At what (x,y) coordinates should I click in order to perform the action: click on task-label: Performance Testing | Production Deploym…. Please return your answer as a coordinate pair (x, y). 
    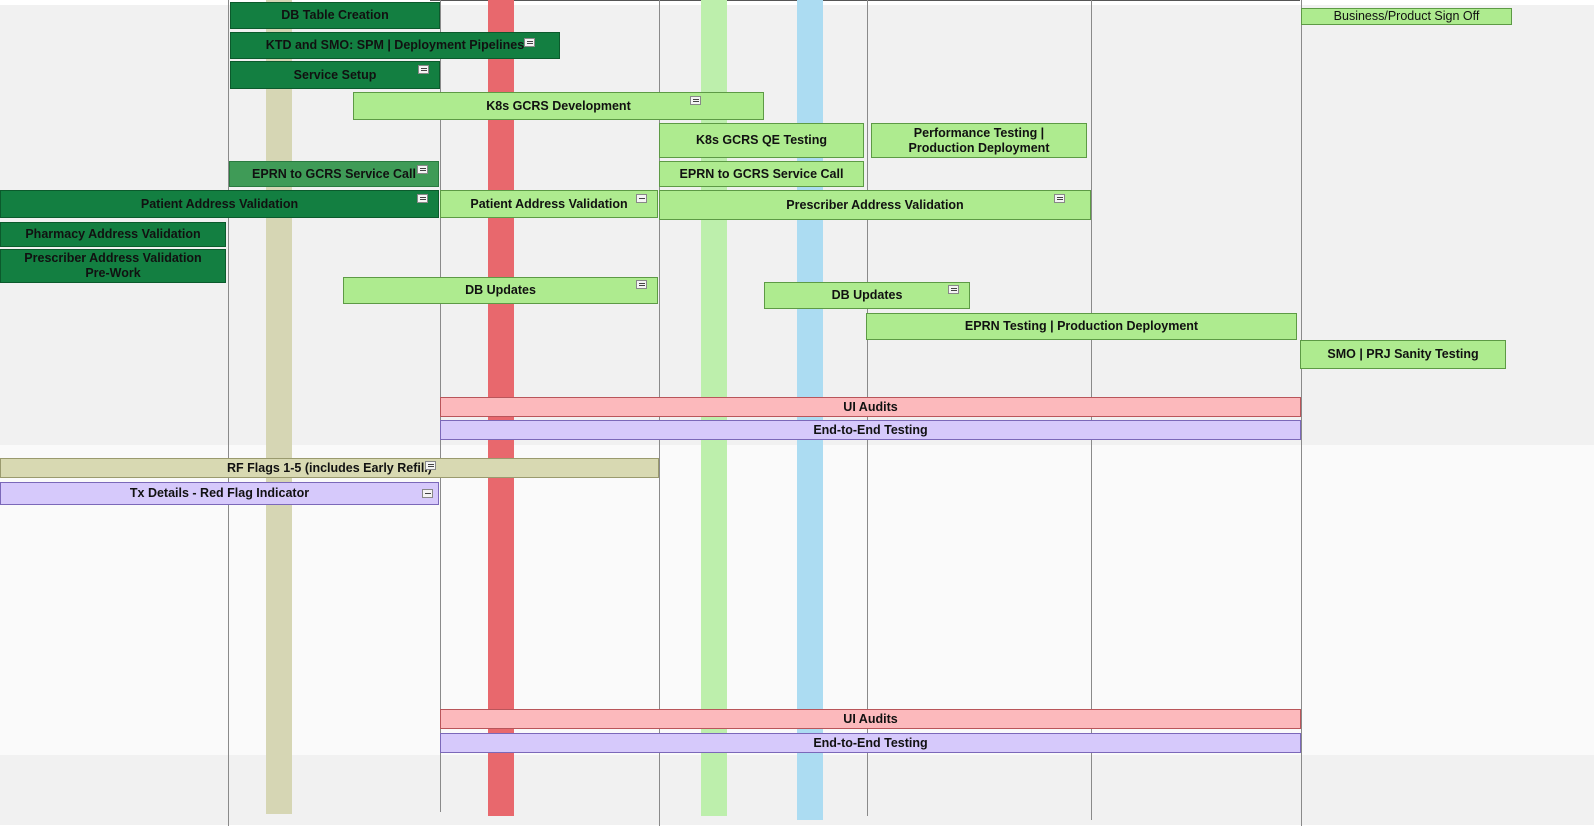
    Looking at the image, I should click on (979, 140).